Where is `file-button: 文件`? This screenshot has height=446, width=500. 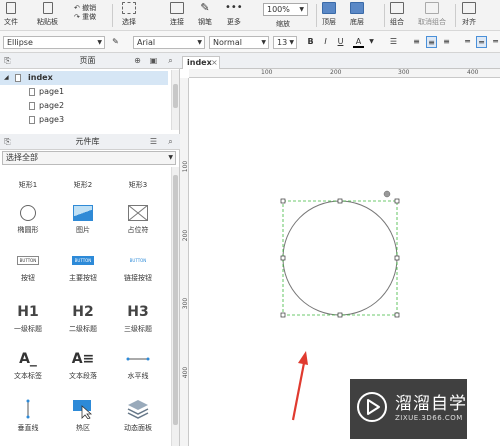
file-button: 文件 is located at coordinates (11, 14).